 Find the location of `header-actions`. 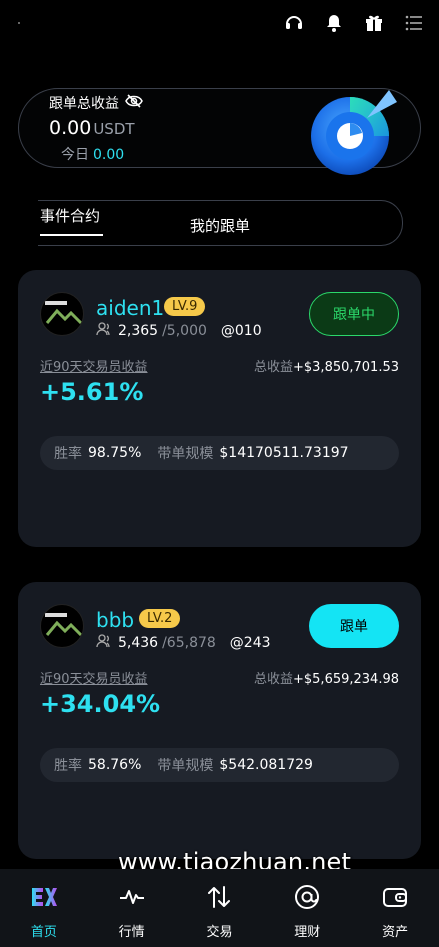

header-actions is located at coordinates (354, 23).